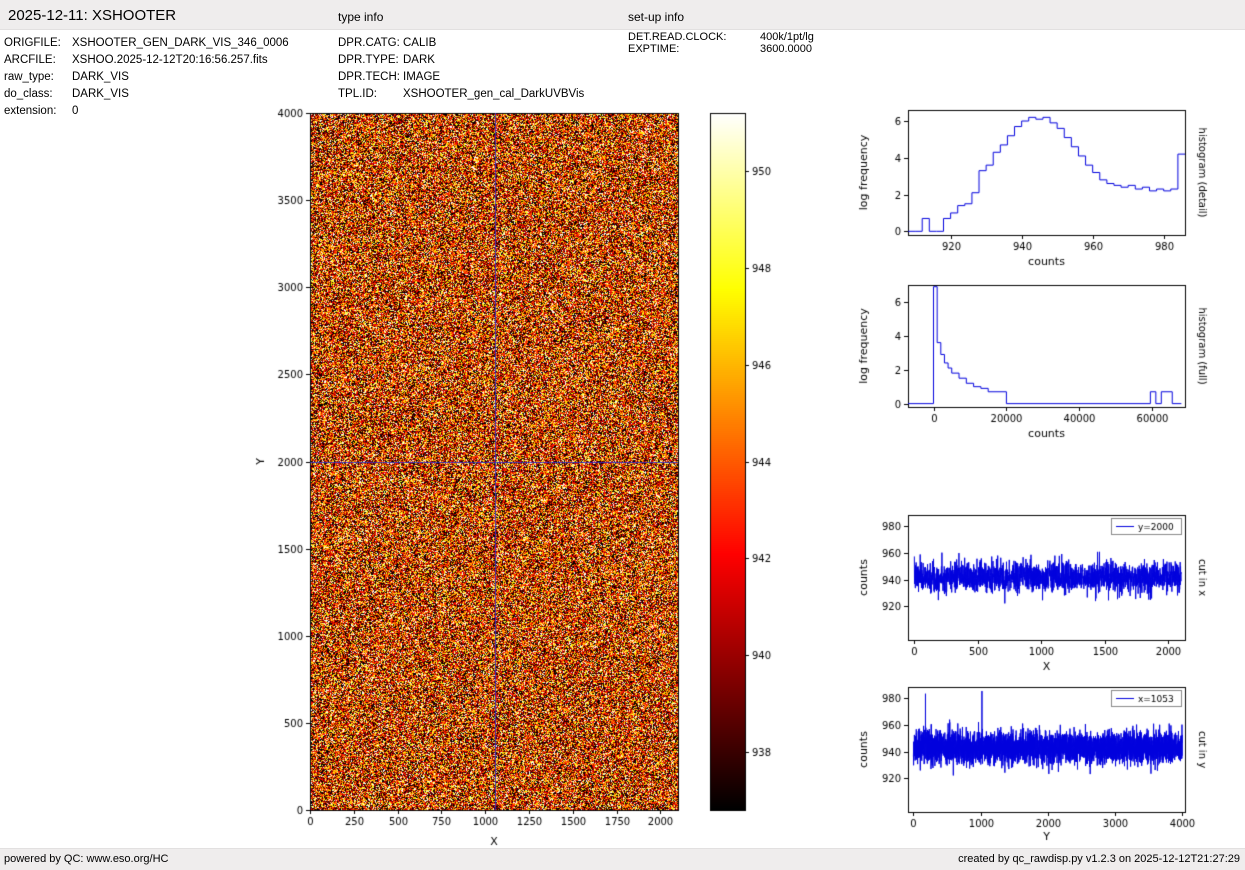  I want to click on setup-info-heading: set-up info, so click(656, 17).